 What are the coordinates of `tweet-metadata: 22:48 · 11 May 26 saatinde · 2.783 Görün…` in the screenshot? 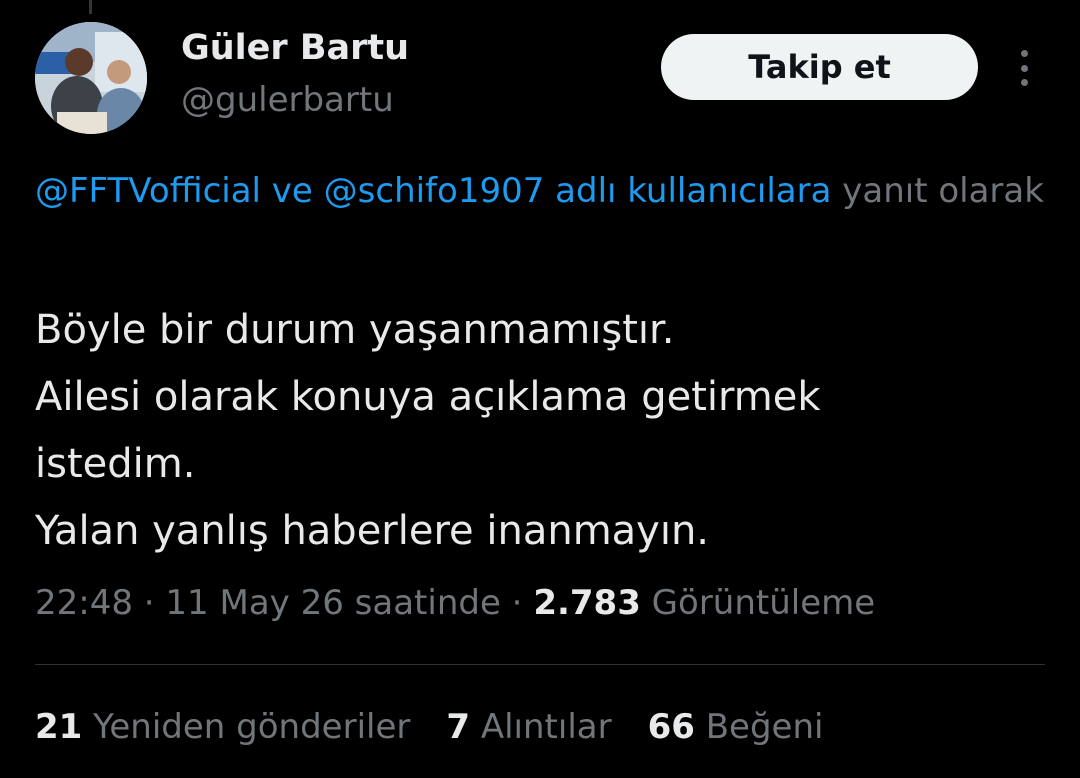 It's located at (455, 603).